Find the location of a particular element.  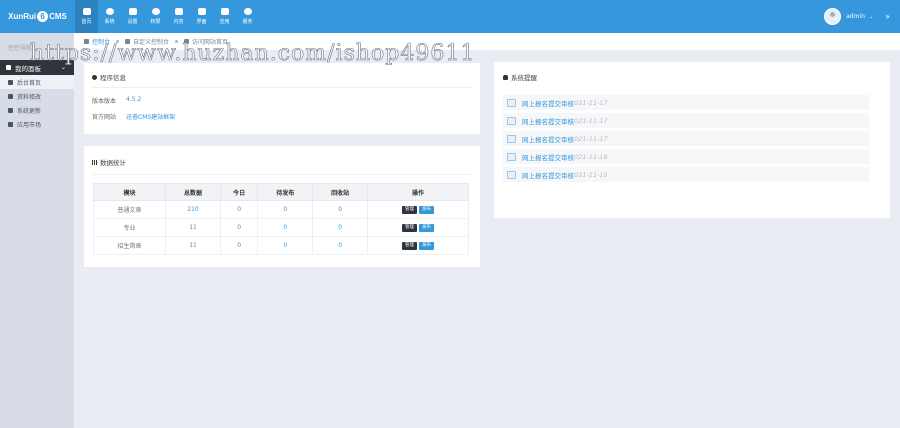

nav-label: 系统 is located at coordinates (109, 22).